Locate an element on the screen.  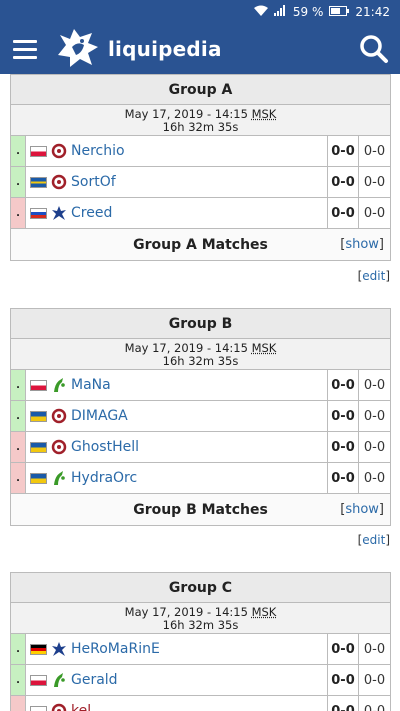
player-link: SortOf is located at coordinates (93, 182).